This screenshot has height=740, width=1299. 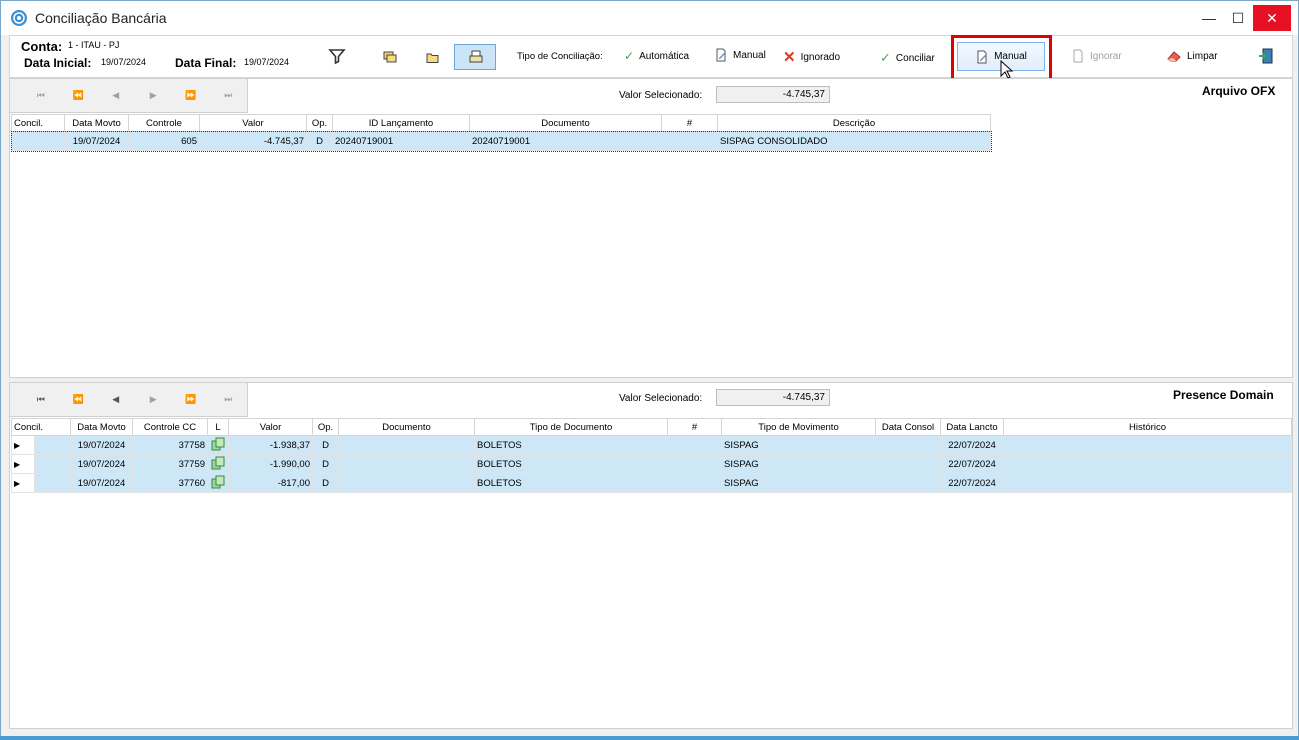 What do you see at coordinates (164, 141) in the screenshot?
I see `controle-cell: 605` at bounding box center [164, 141].